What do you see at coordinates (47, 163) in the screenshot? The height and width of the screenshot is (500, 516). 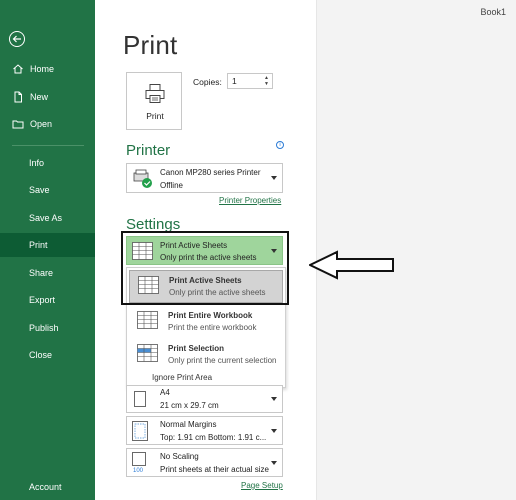 I see `sidebar-item-info: Info` at bounding box center [47, 163].